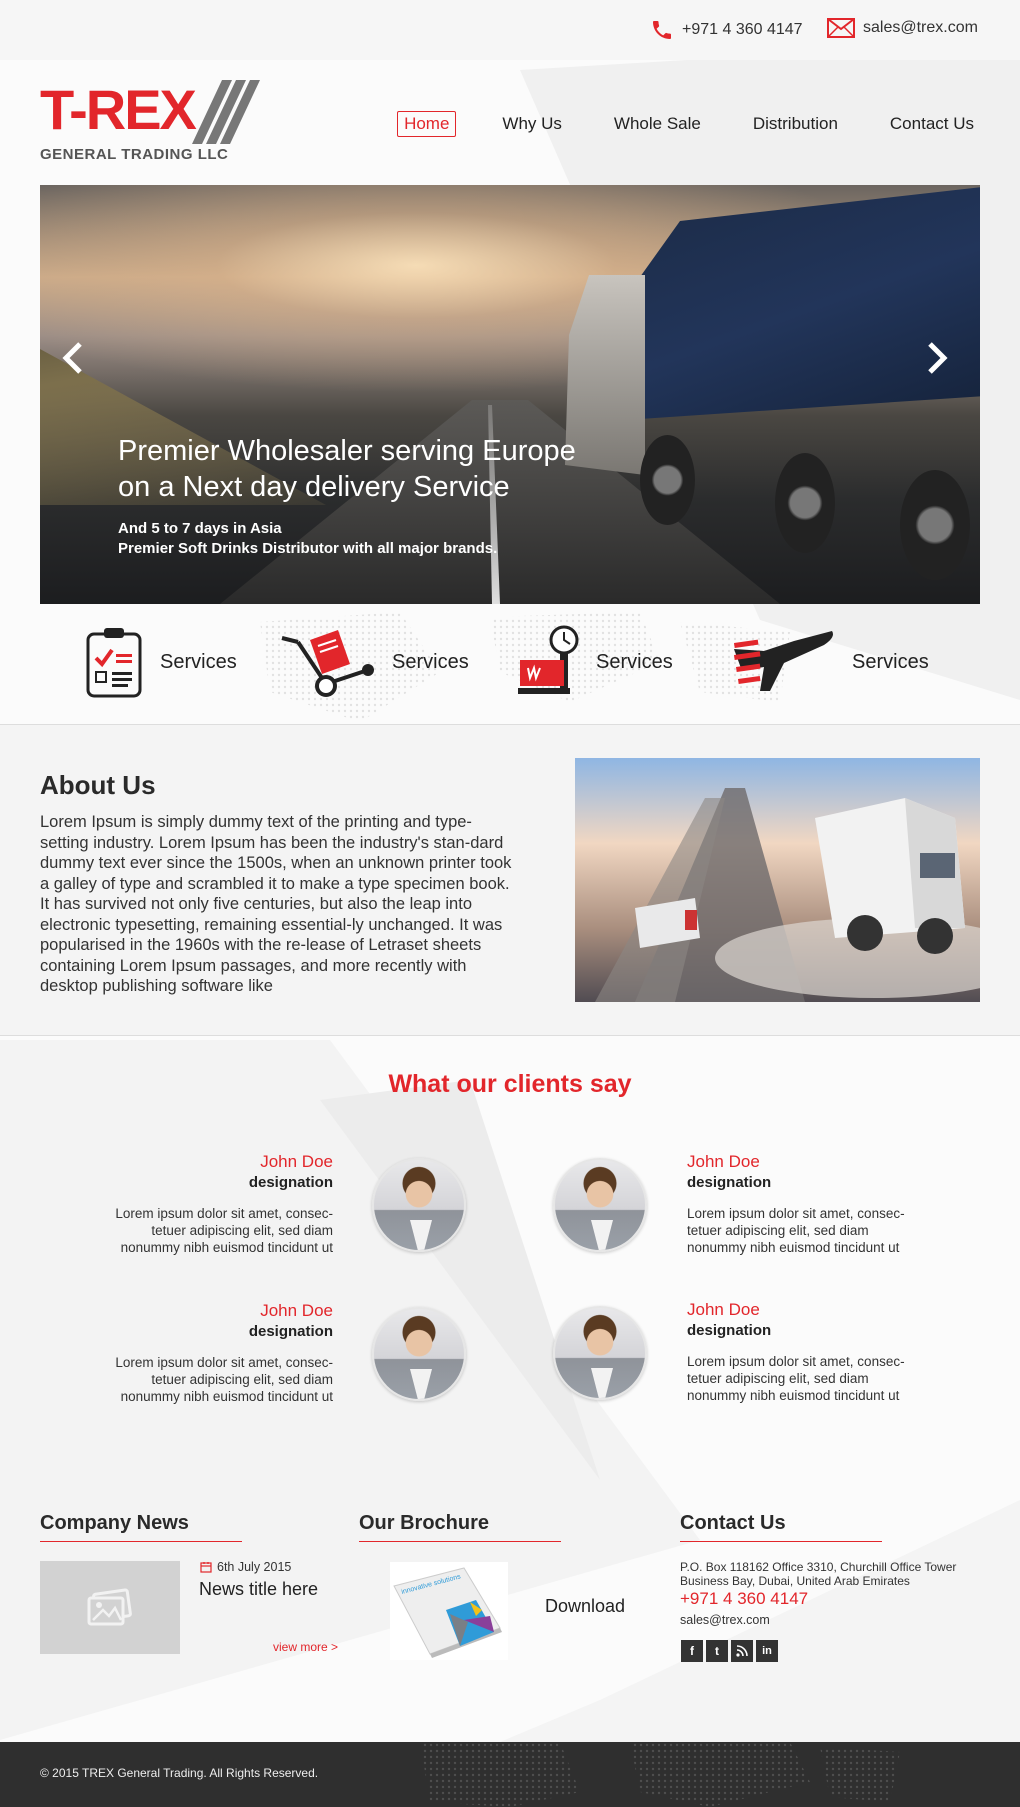 Image resolution: width=1020 pixels, height=1807 pixels. I want to click on linkedin-icon: in, so click(767, 1651).